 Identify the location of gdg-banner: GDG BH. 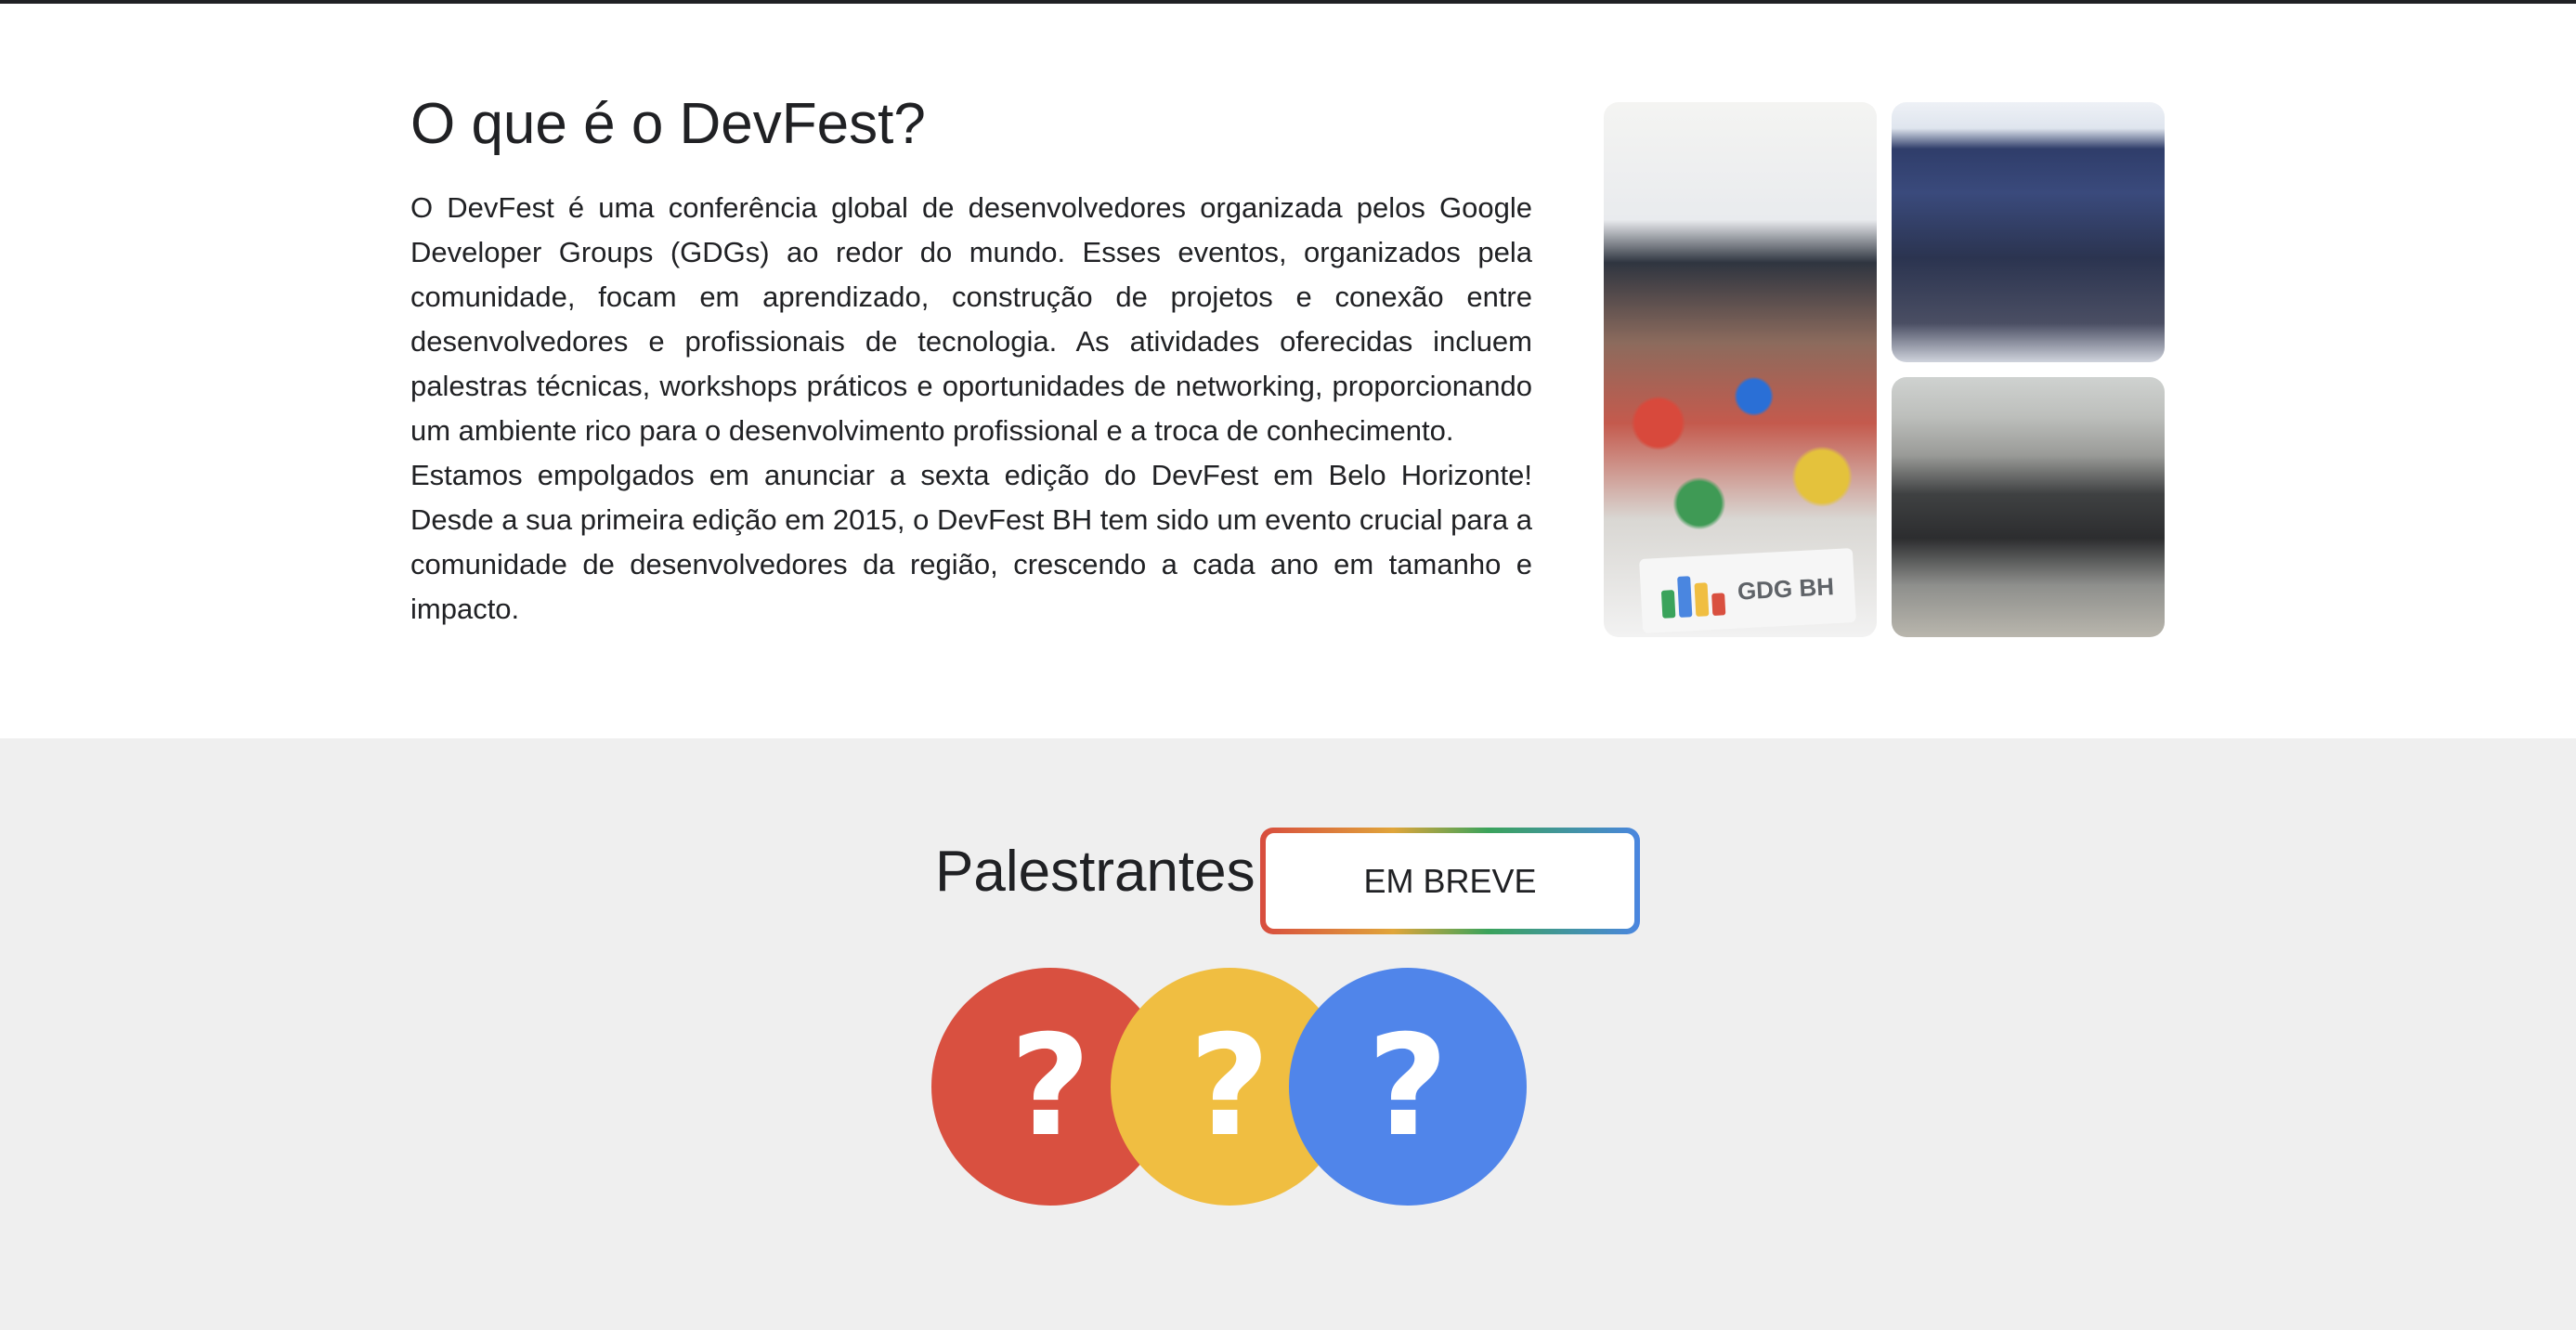
(1747, 590).